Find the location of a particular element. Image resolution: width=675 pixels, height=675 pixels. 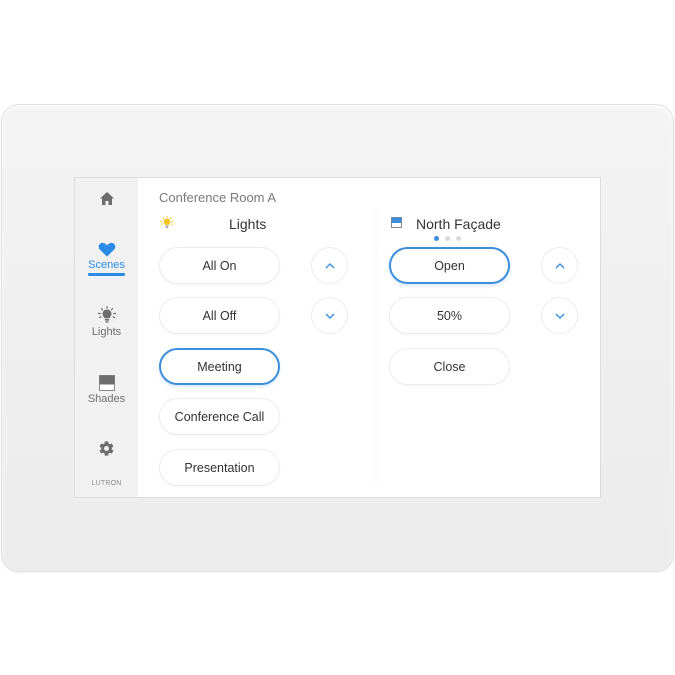

shades-lower-button is located at coordinates (559, 315).